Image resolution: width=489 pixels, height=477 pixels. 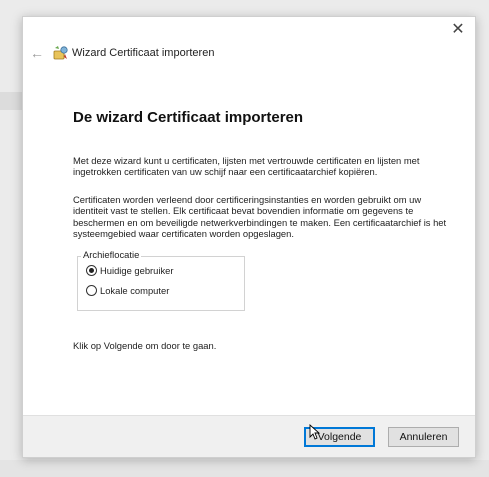 What do you see at coordinates (423, 437) in the screenshot?
I see `cancel-button: Annuleren` at bounding box center [423, 437].